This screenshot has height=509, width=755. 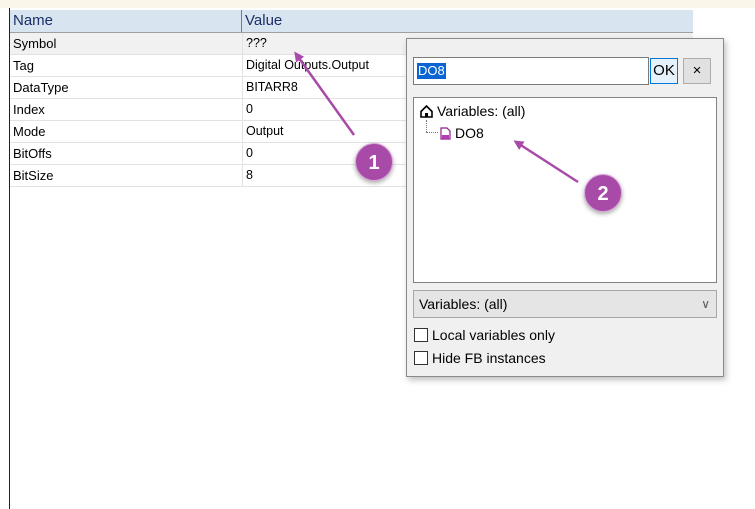 I want to click on ok-button: OK, so click(x=664, y=71).